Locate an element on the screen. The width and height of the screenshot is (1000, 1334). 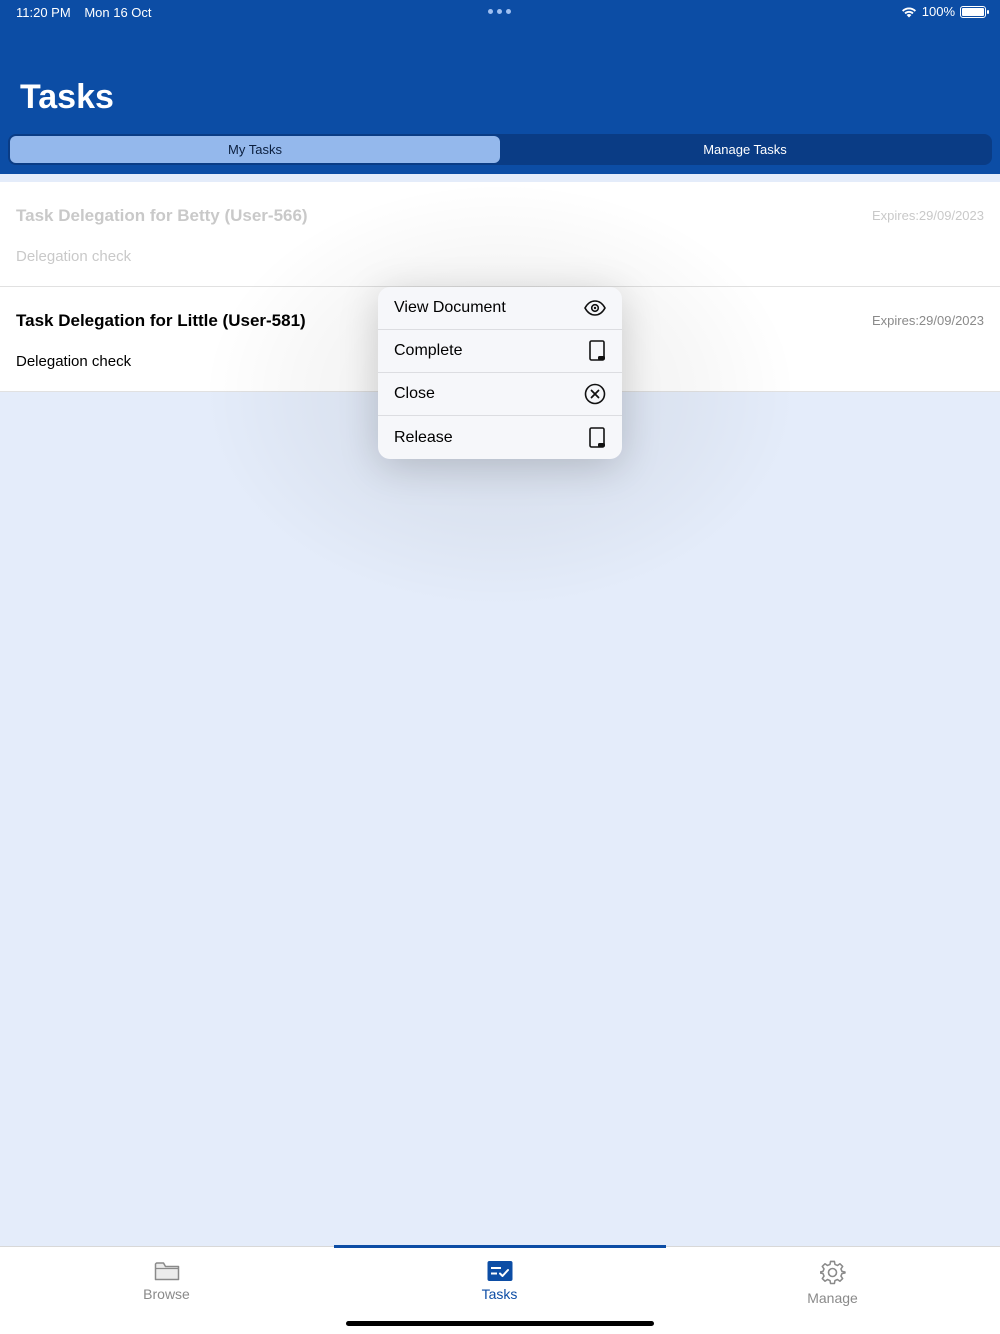
menu-item-label: Close is located at coordinates (414, 393).